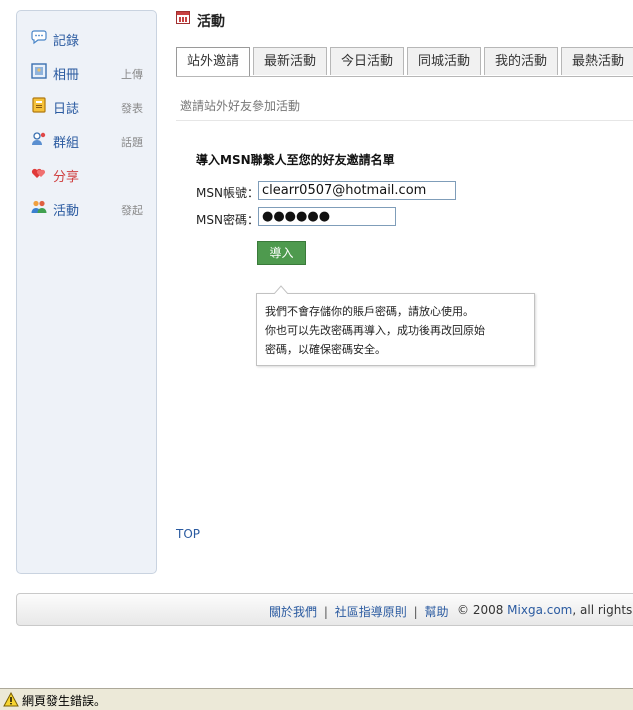  Describe the element at coordinates (64, 701) in the screenshot. I see `status-text: 網頁發生錯誤。` at that location.